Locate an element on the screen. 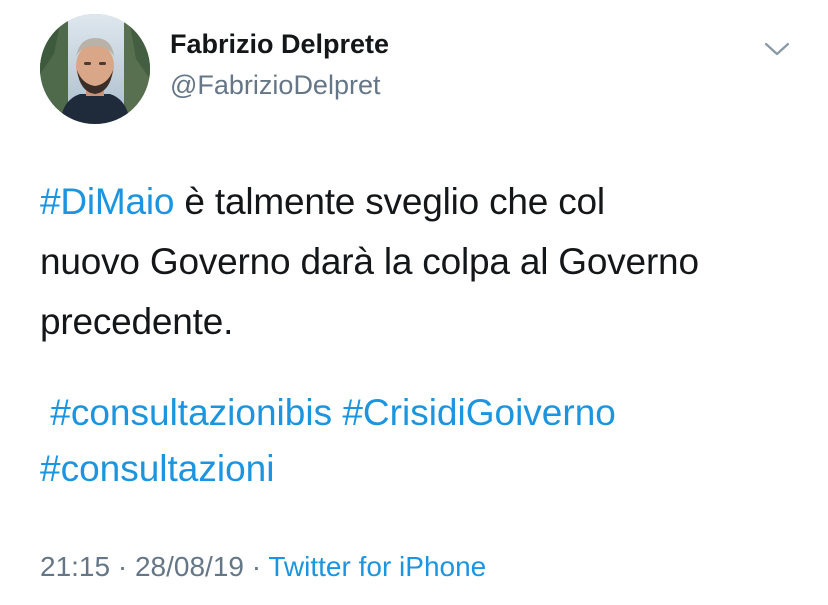 The height and width of the screenshot is (605, 828). tweet-source-link: Twitter for iPhone is located at coordinates (377, 566).